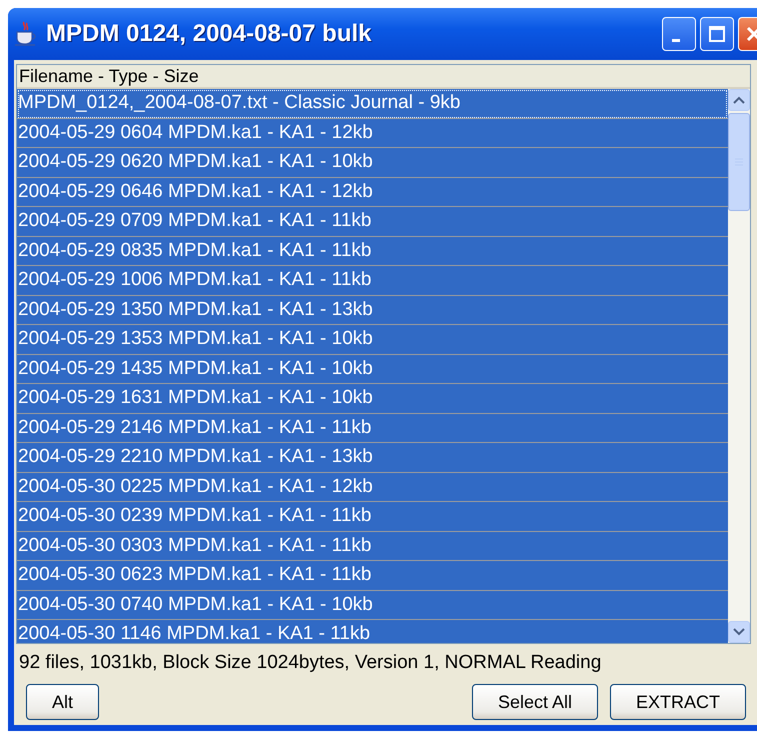 The image size is (757, 738). Describe the element at coordinates (372, 103) in the screenshot. I see `file-row: MPDM_0124,_2004-08-07.txt - Classic Journal - 9kb` at that location.